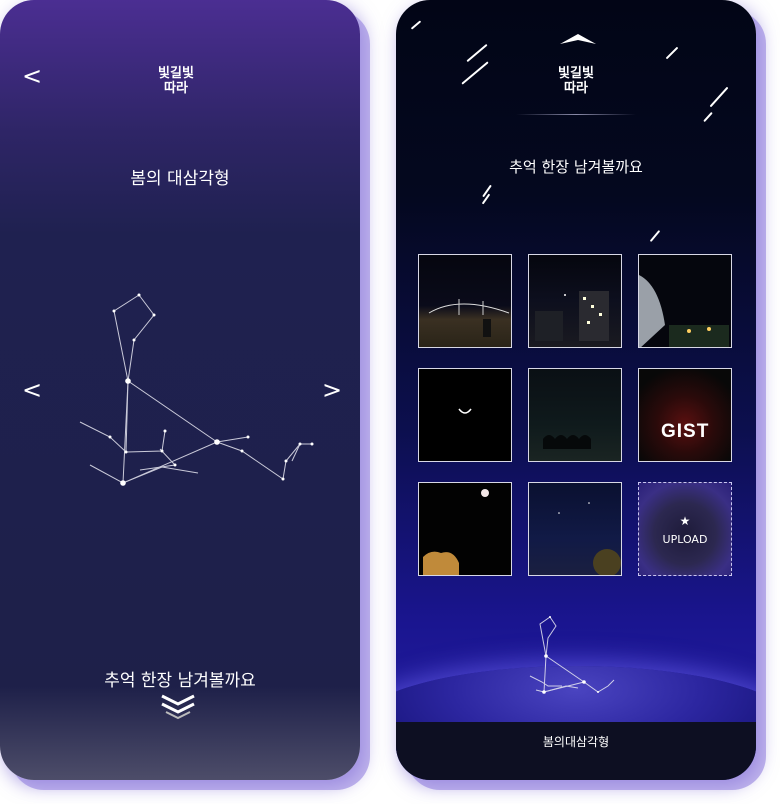  What do you see at coordinates (578, 39) in the screenshot?
I see `chevron-up-icon` at bounding box center [578, 39].